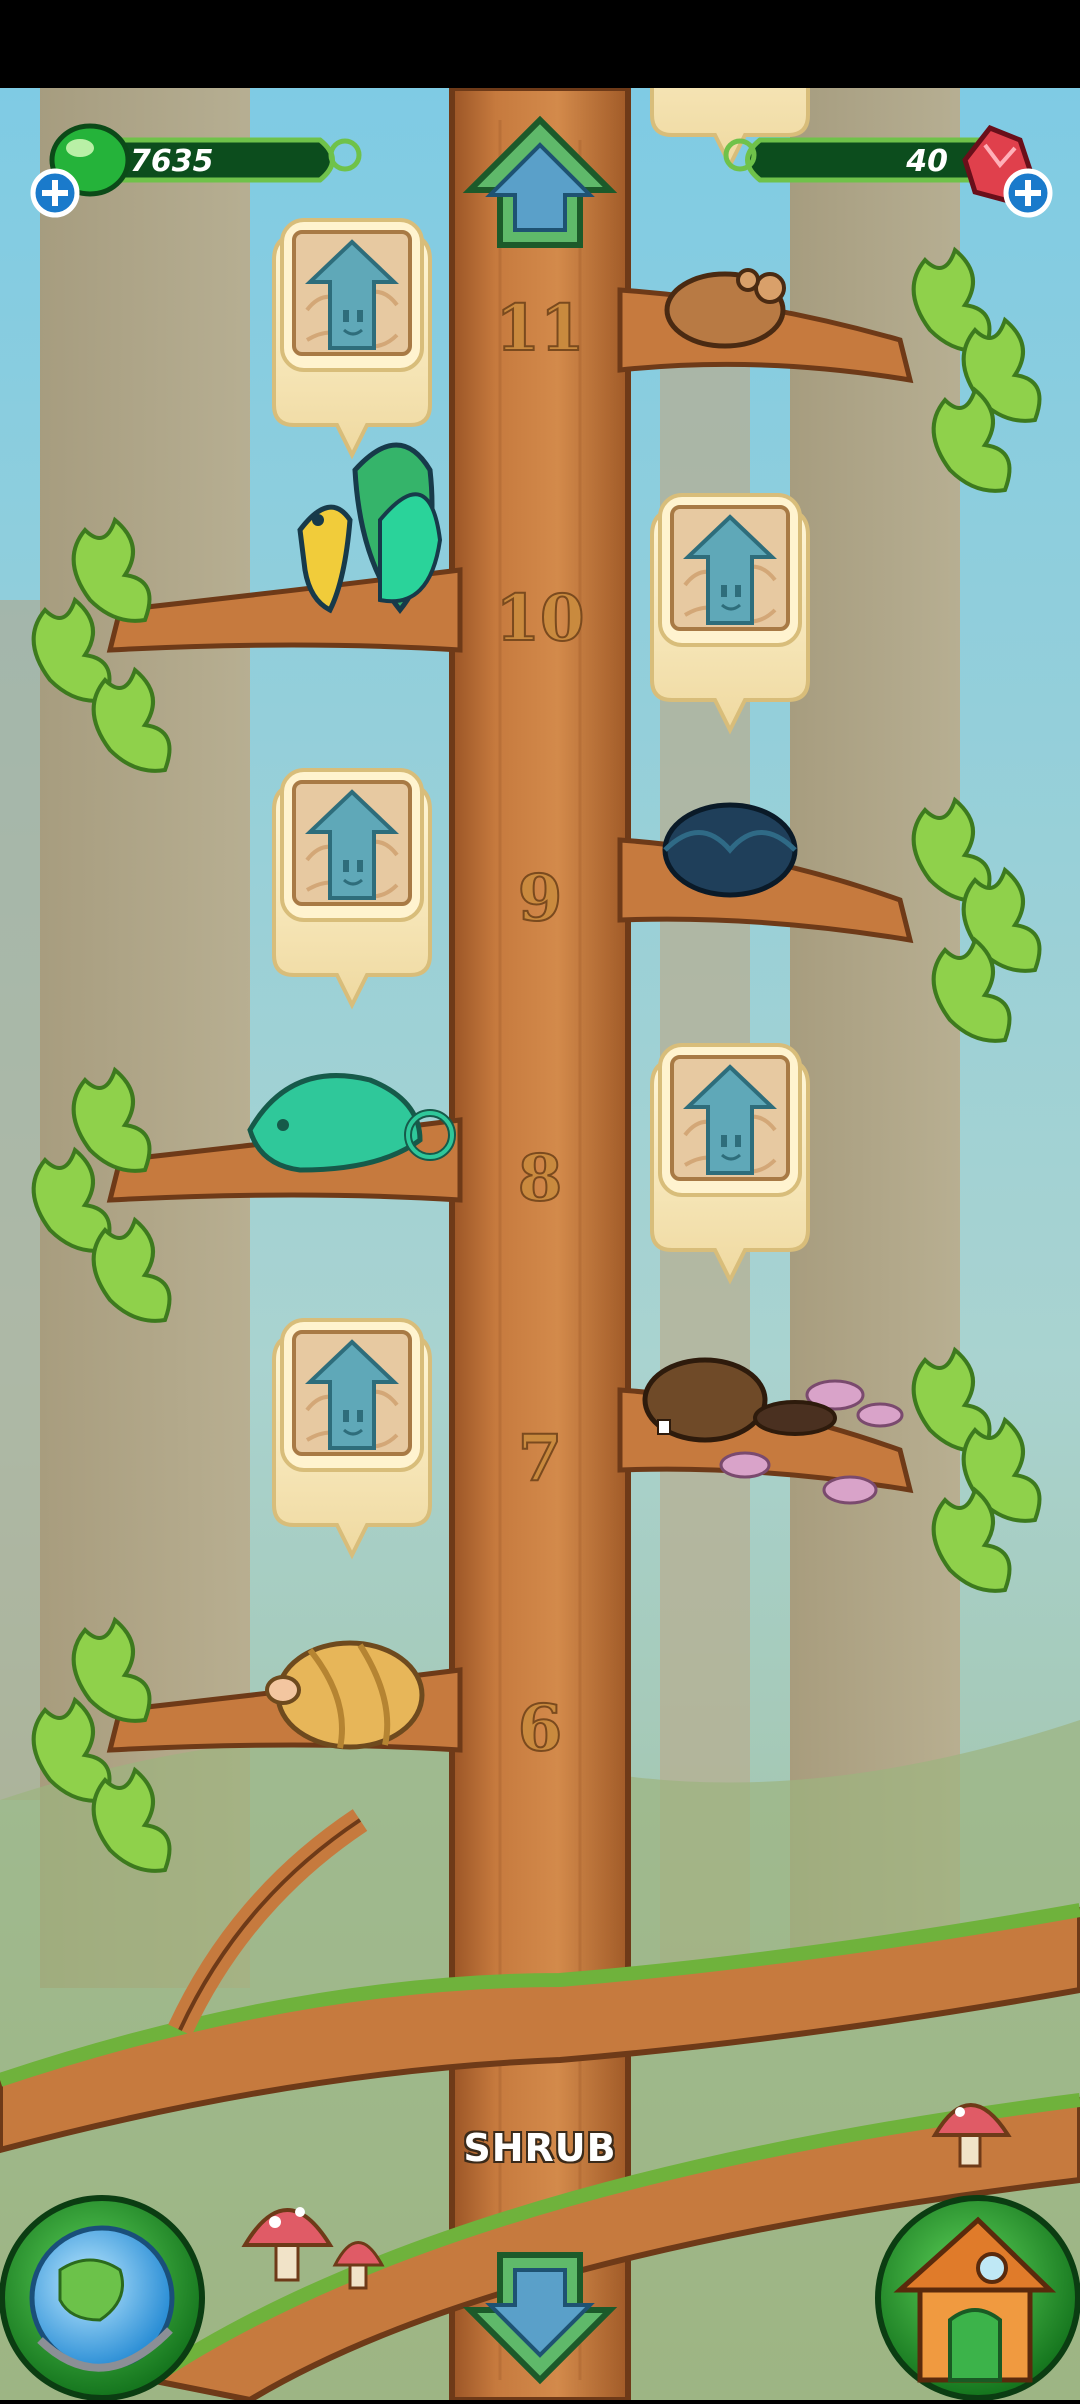 The image size is (1080, 2404). Describe the element at coordinates (539, 618) in the screenshot. I see `branch-number-10: 10` at that location.